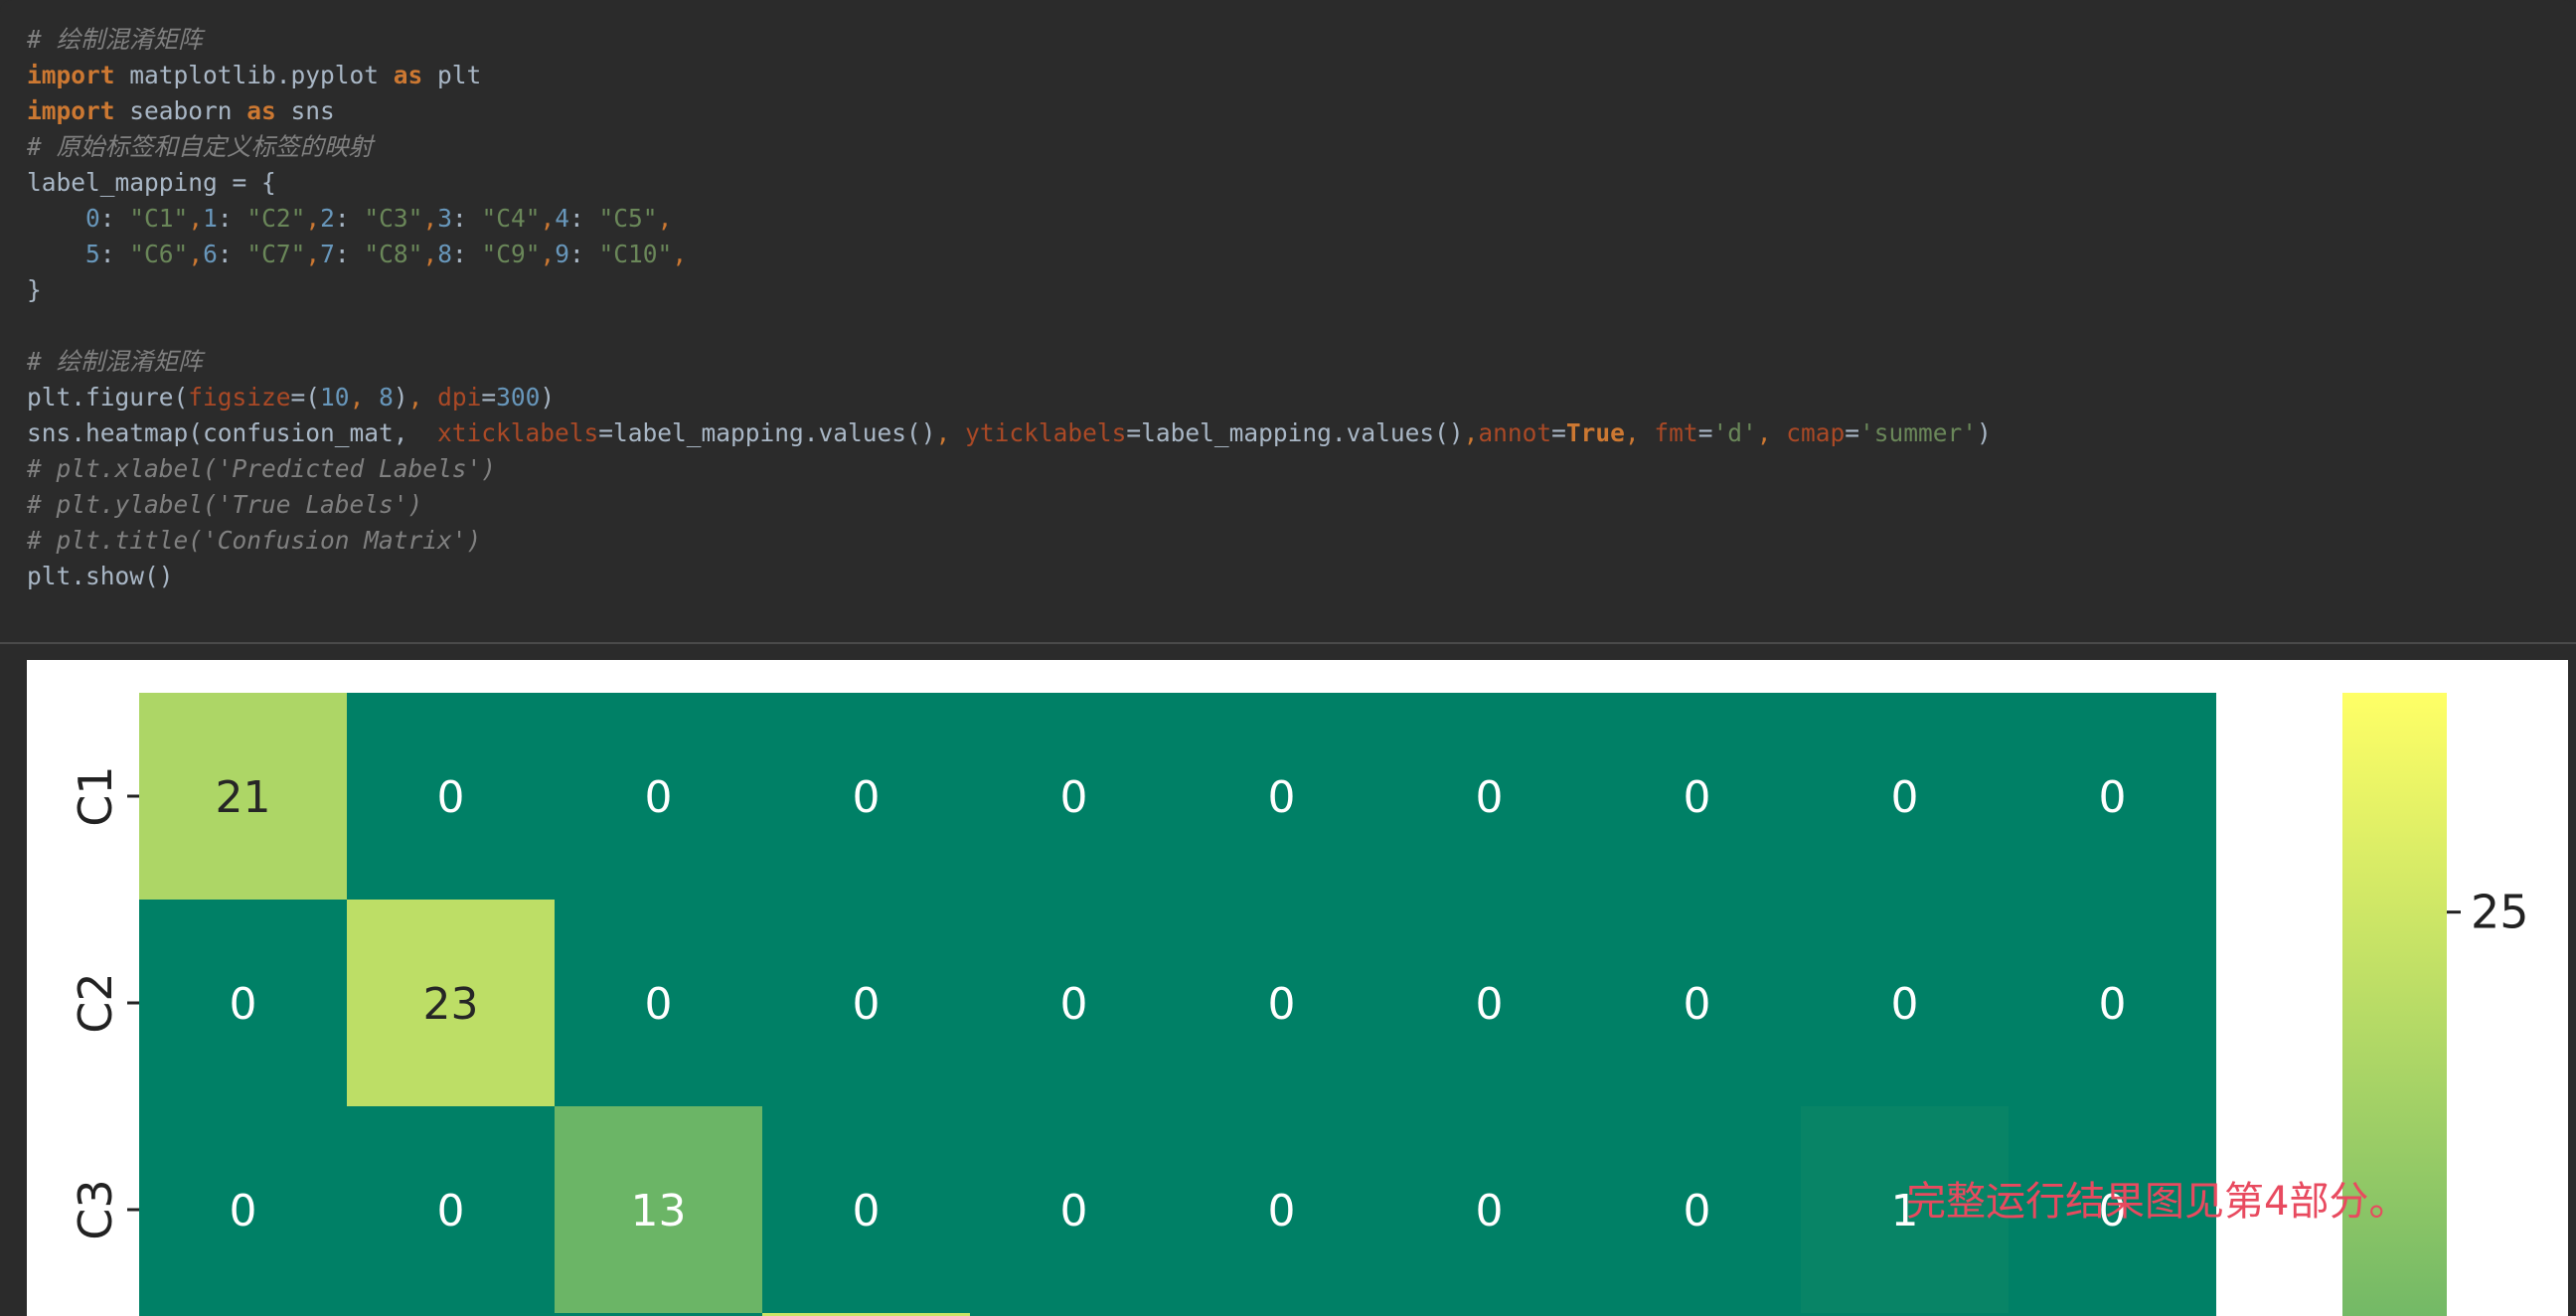 This screenshot has height=1316, width=2576. Describe the element at coordinates (1009, 505) in the screenshot. I see `code-line: # plt.ylabel('True Labels')` at that location.